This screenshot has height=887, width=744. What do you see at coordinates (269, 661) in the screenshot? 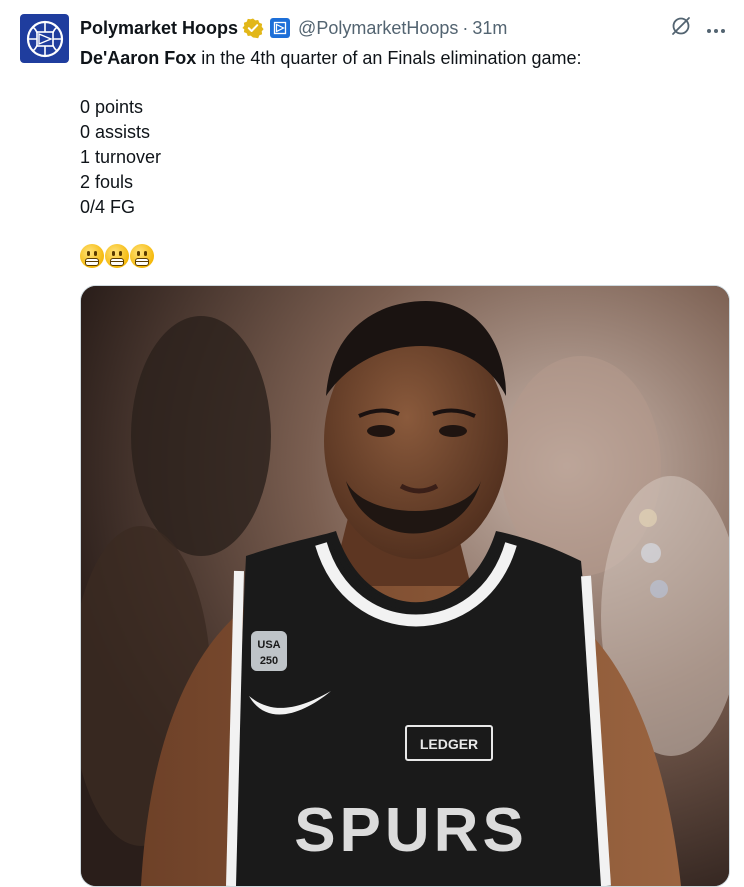
I see `jersey-badge-bottom: 250` at bounding box center [269, 661].